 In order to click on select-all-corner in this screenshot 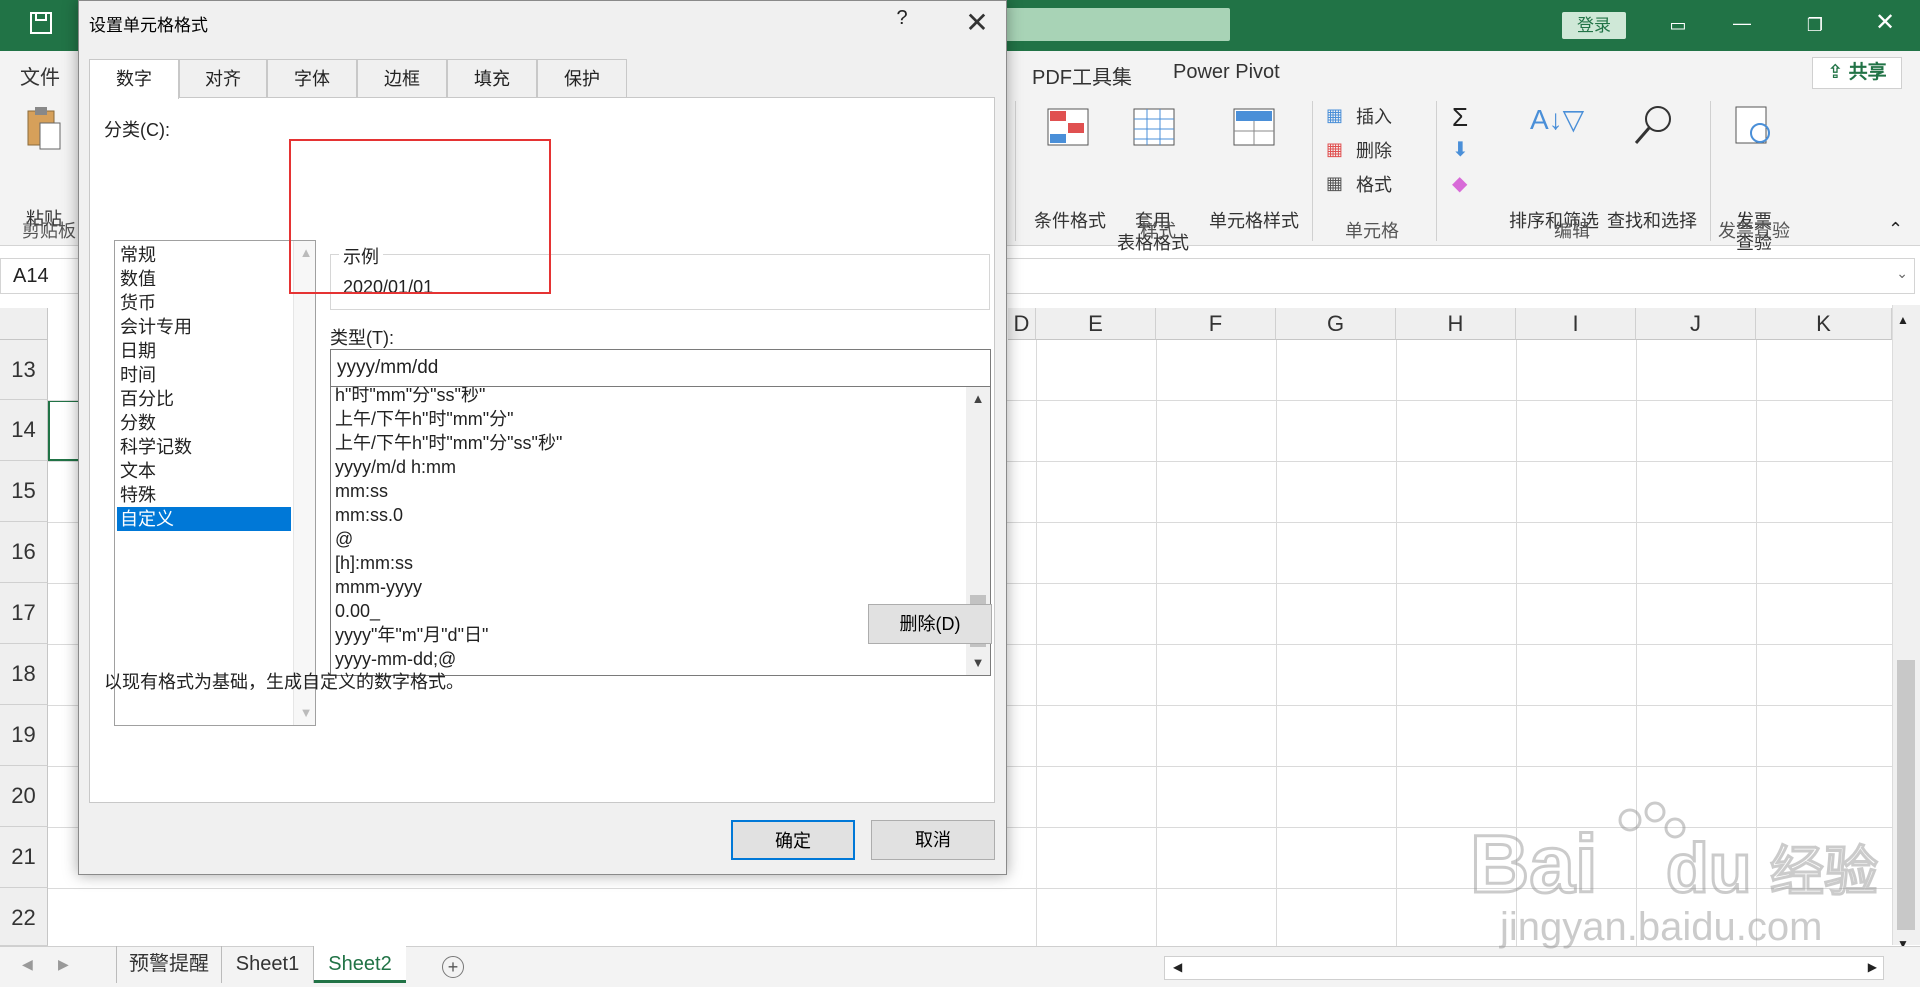, I will do `click(24, 324)`.